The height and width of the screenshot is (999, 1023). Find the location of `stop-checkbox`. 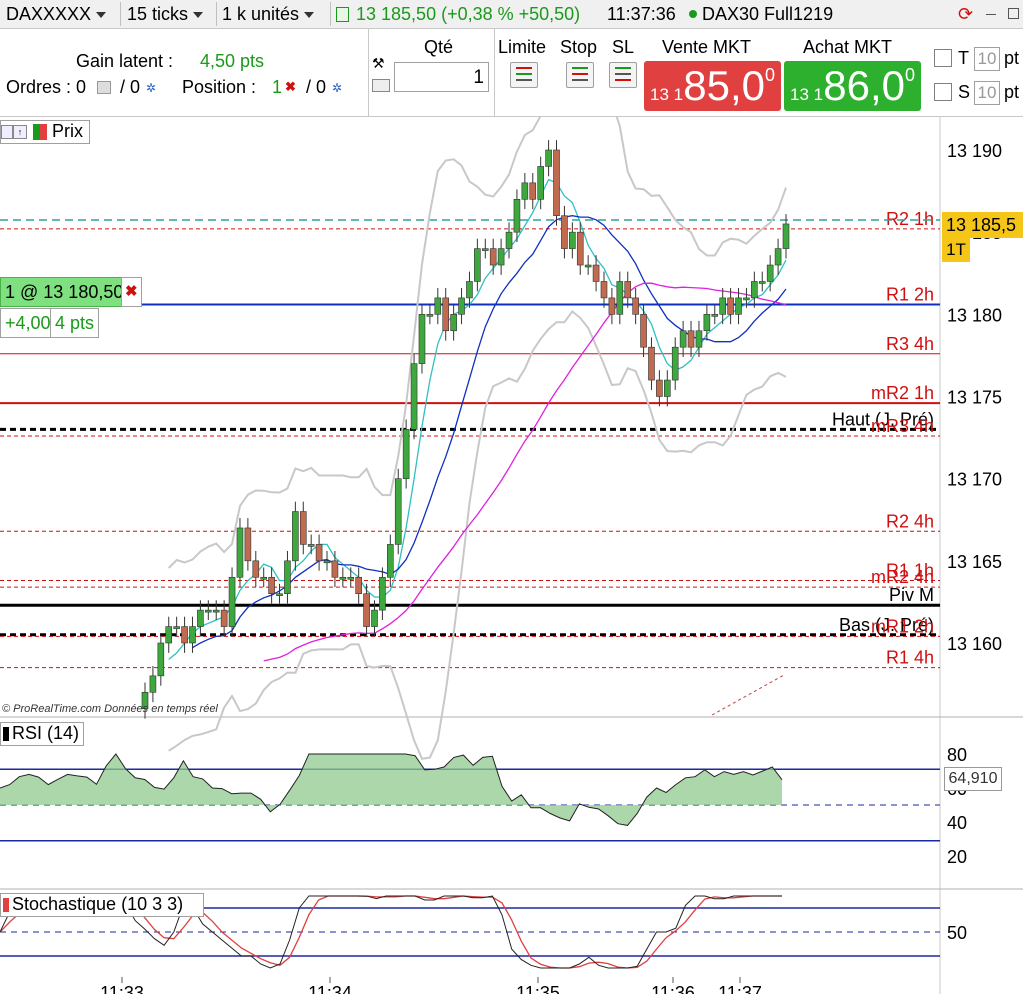

stop-checkbox is located at coordinates (943, 92).